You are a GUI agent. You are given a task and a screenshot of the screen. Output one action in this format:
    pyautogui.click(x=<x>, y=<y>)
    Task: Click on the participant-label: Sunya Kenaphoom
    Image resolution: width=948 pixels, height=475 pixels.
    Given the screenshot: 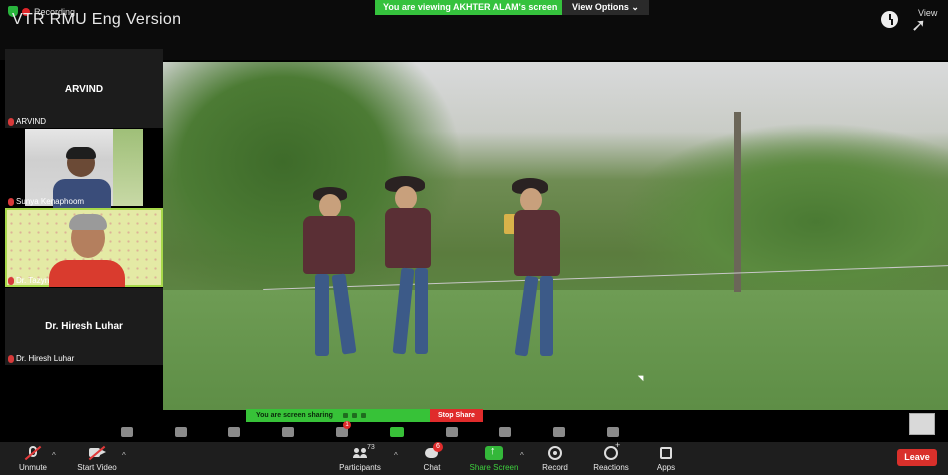 What is the action you would take?
    pyautogui.click(x=46, y=201)
    